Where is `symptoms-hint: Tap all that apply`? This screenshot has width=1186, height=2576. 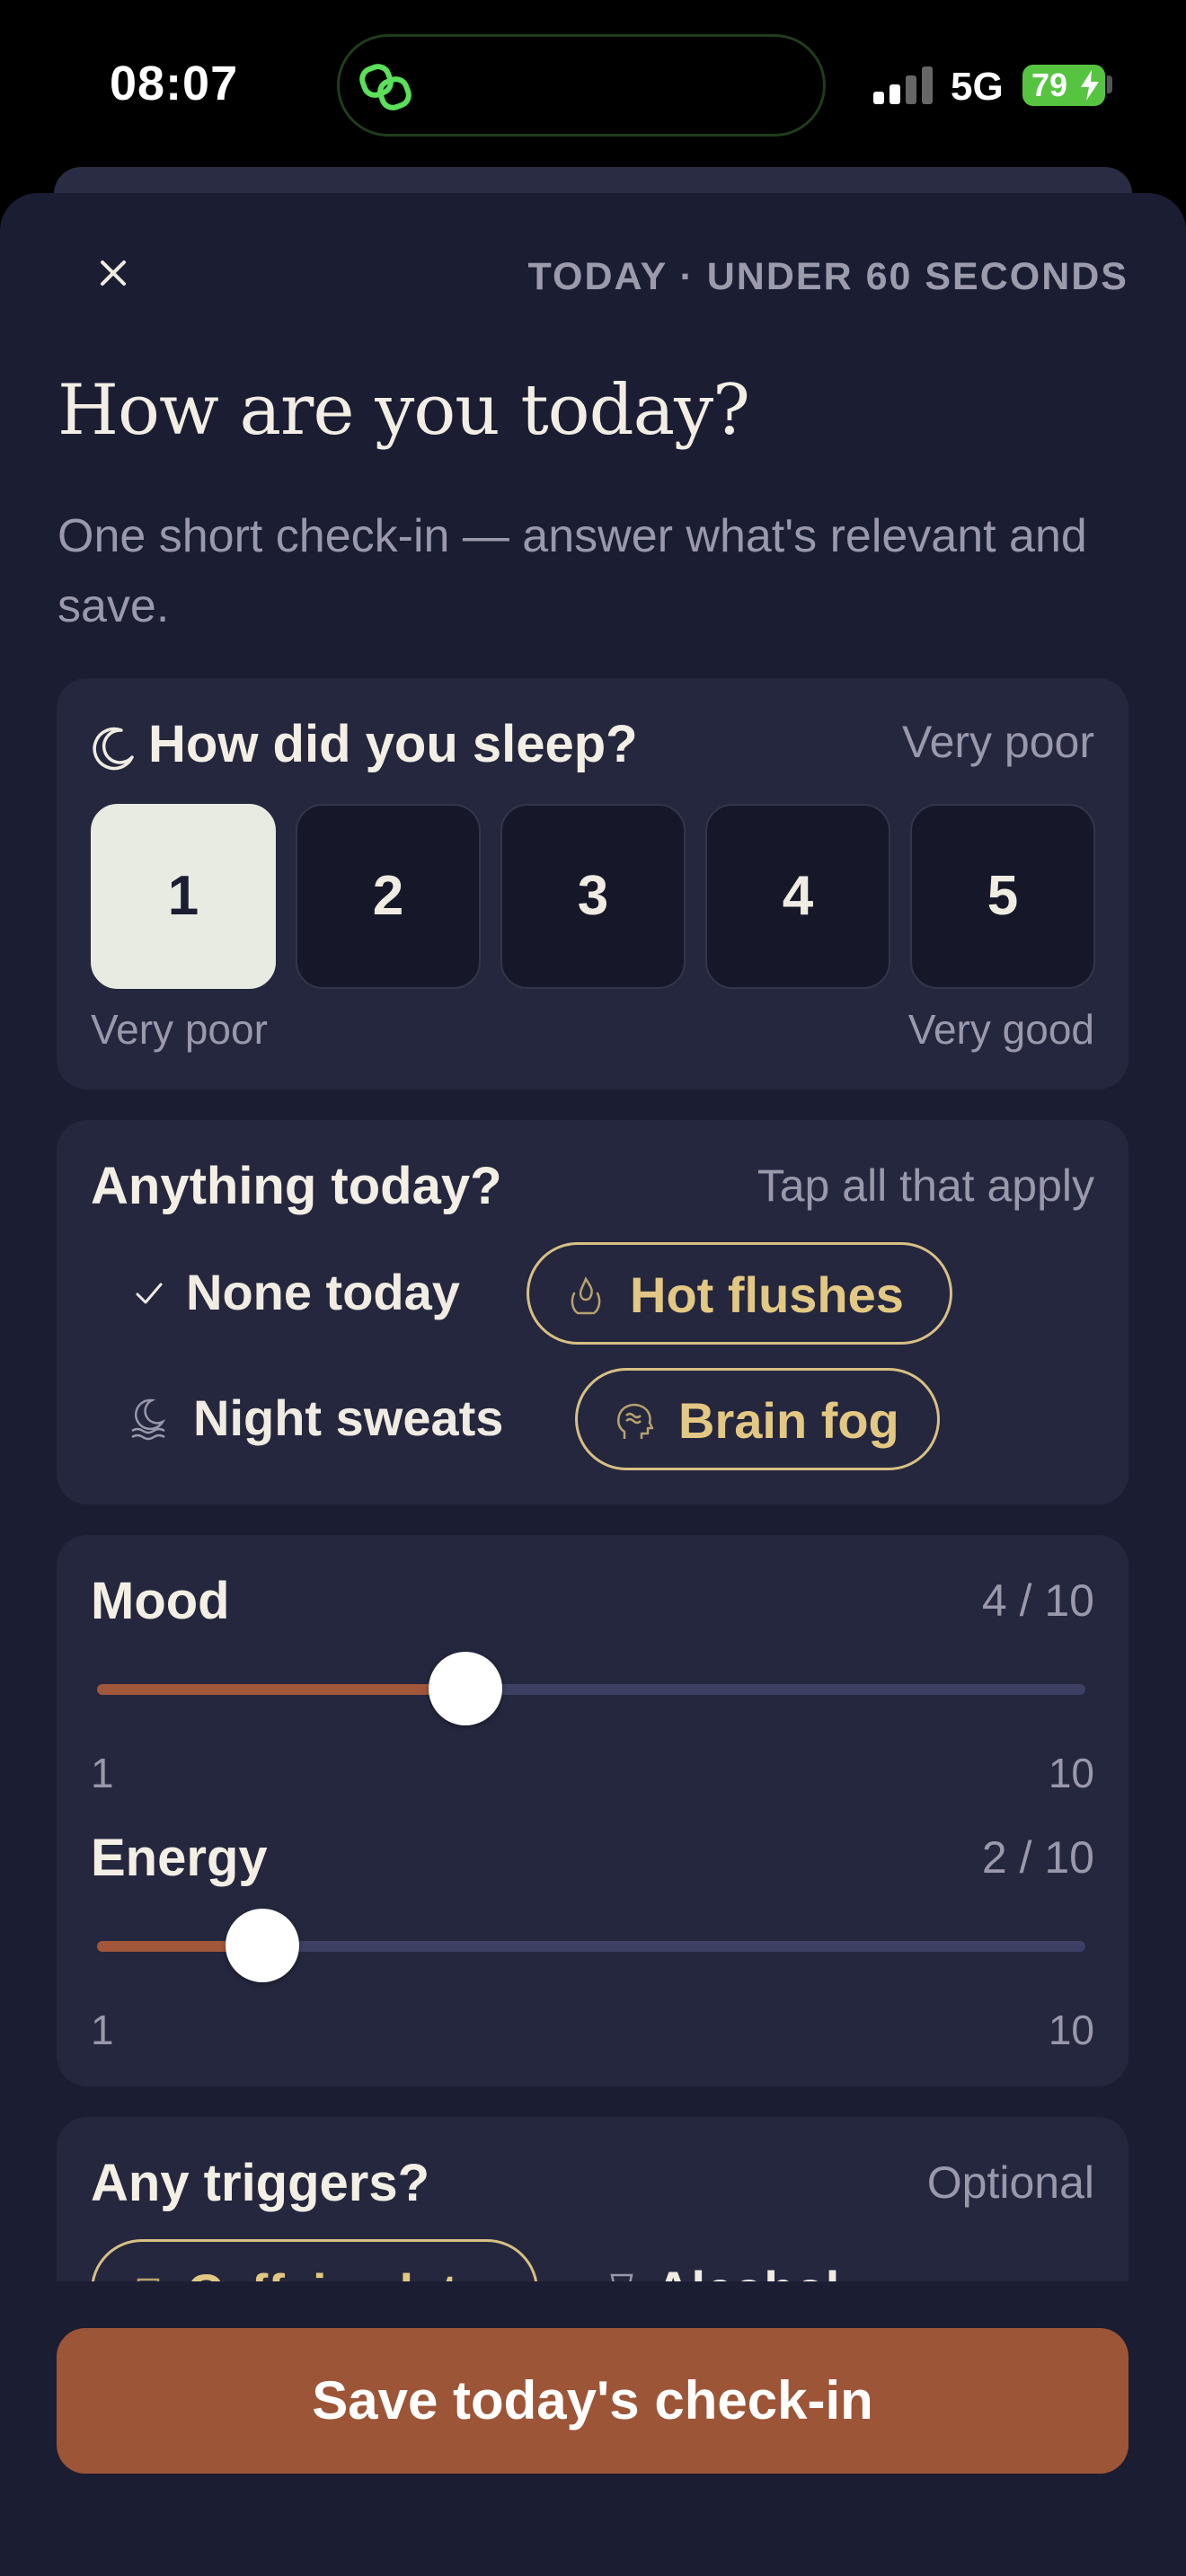
symptoms-hint: Tap all that apply is located at coordinates (925, 1185).